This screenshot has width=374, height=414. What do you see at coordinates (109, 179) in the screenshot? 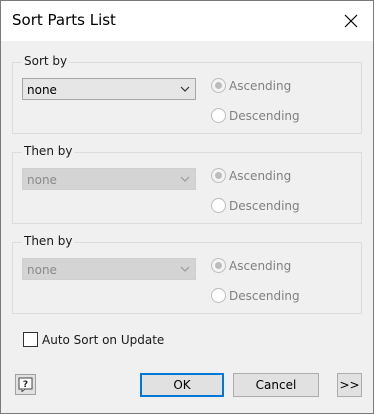
I see `then-by-select-1: none` at bounding box center [109, 179].